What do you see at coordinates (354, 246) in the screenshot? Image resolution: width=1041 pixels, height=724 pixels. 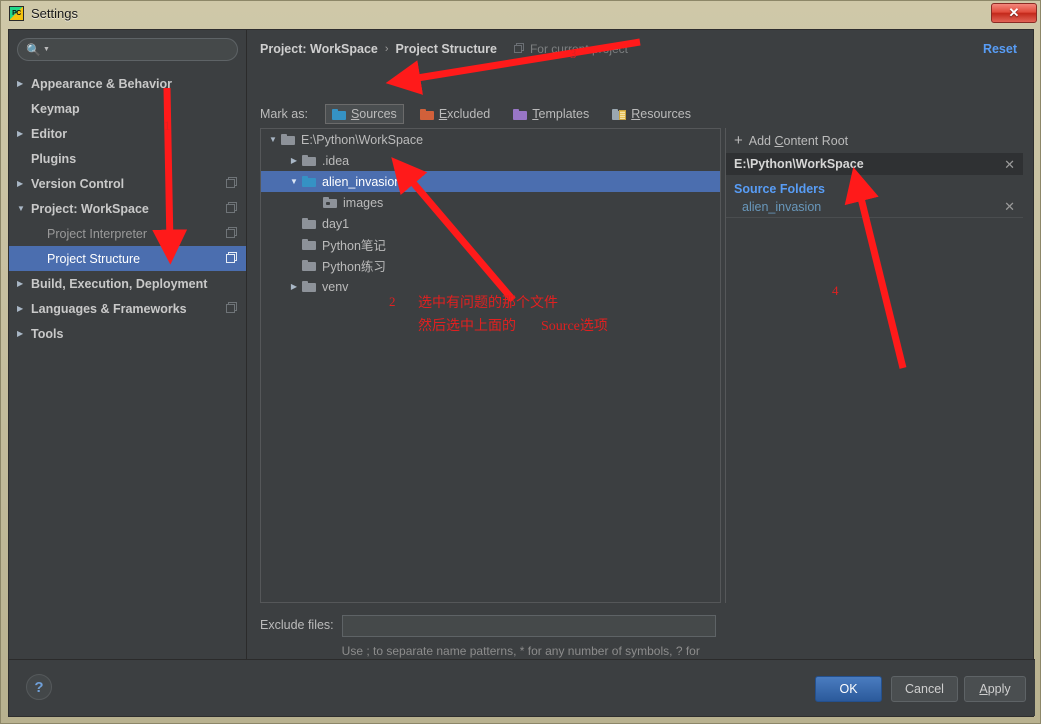 I see `tree-row-label: Python笔记` at bounding box center [354, 246].